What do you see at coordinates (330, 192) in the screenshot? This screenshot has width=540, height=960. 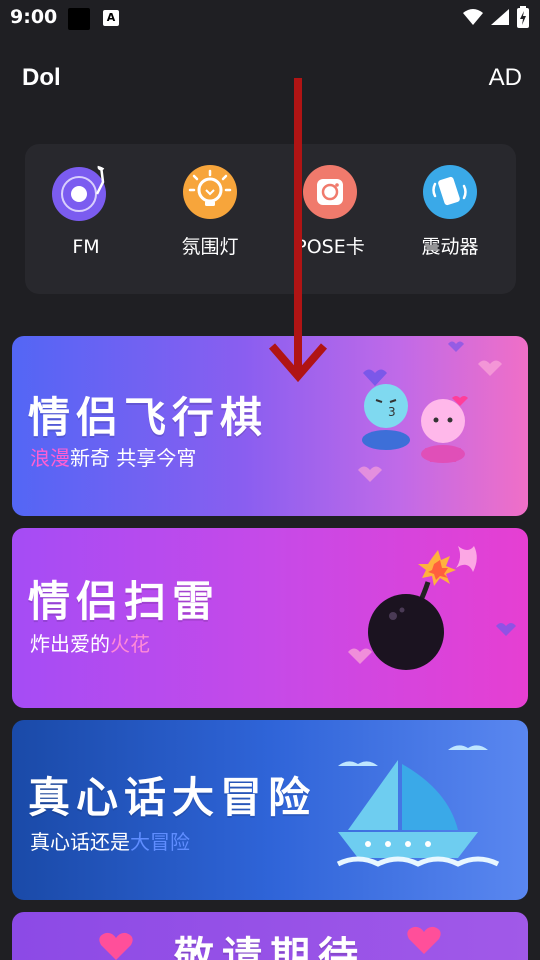 I see `camera-icon` at bounding box center [330, 192].